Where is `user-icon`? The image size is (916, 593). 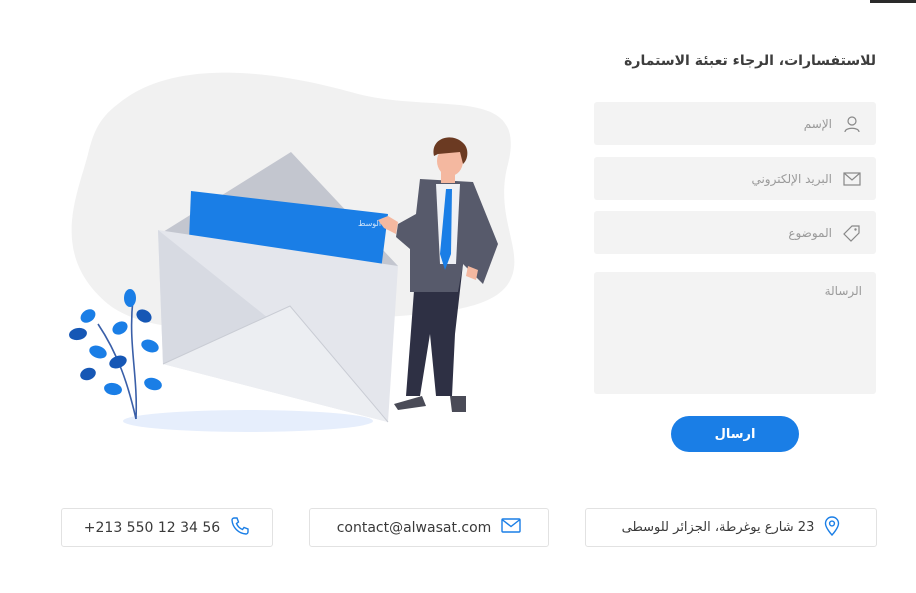
user-icon is located at coordinates (852, 124).